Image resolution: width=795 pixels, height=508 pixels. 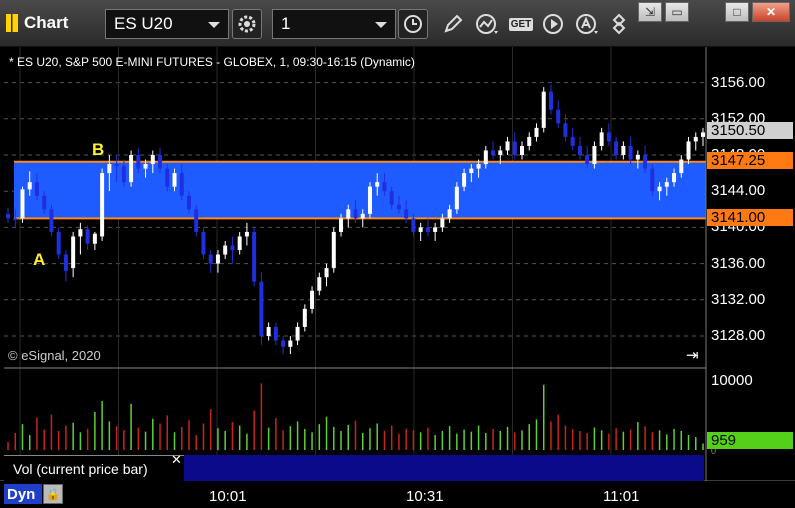 What do you see at coordinates (444, 468) in the screenshot?
I see `volume-label-strip` at bounding box center [444, 468].